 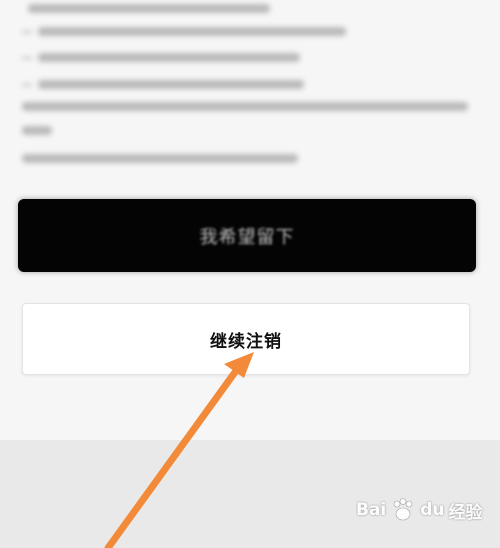 I want to click on stay-button: 我希望留下, so click(x=247, y=235).